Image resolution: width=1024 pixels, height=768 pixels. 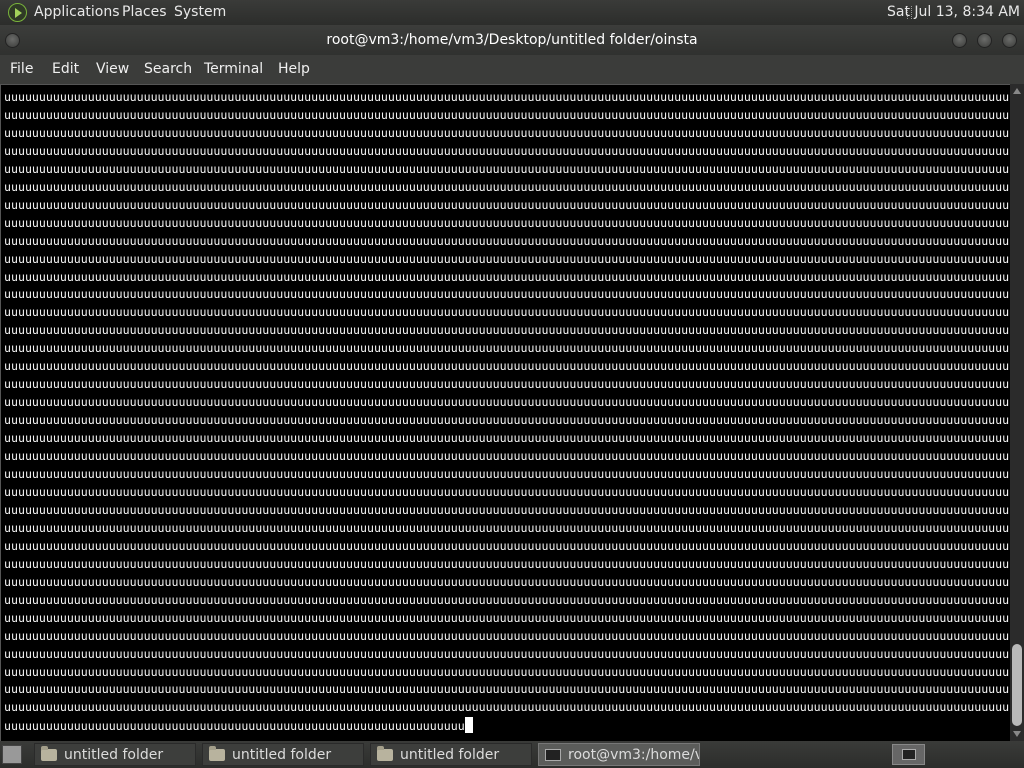 What do you see at coordinates (112, 69) in the screenshot?
I see `view-menu: View` at bounding box center [112, 69].